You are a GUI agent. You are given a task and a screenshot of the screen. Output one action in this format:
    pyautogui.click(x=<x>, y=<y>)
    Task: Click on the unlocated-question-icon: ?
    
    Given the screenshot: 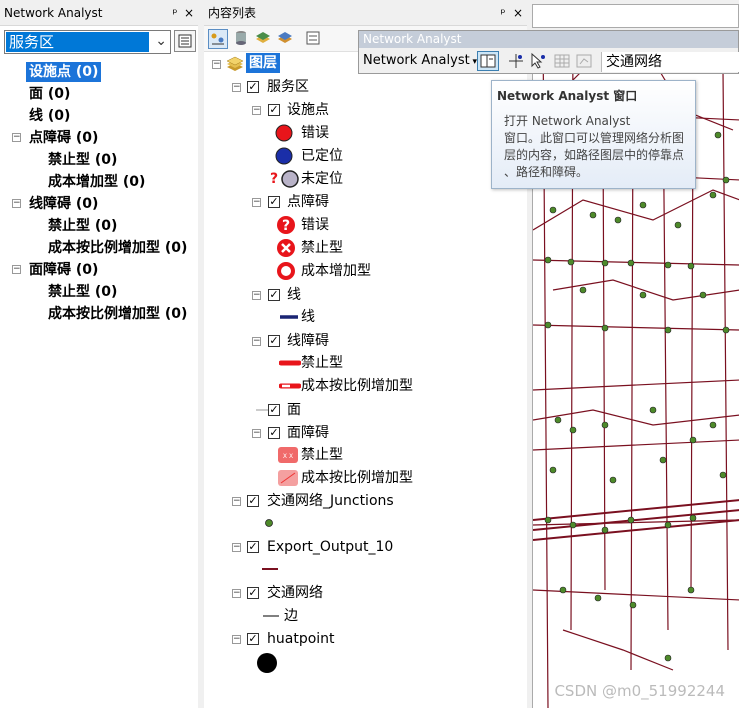 What is the action you would take?
    pyautogui.click(x=274, y=179)
    